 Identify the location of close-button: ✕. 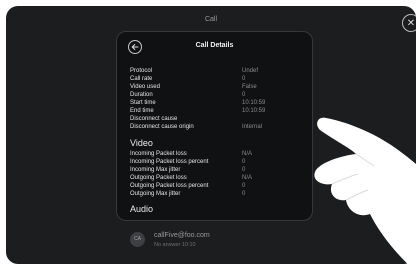
(409, 23).